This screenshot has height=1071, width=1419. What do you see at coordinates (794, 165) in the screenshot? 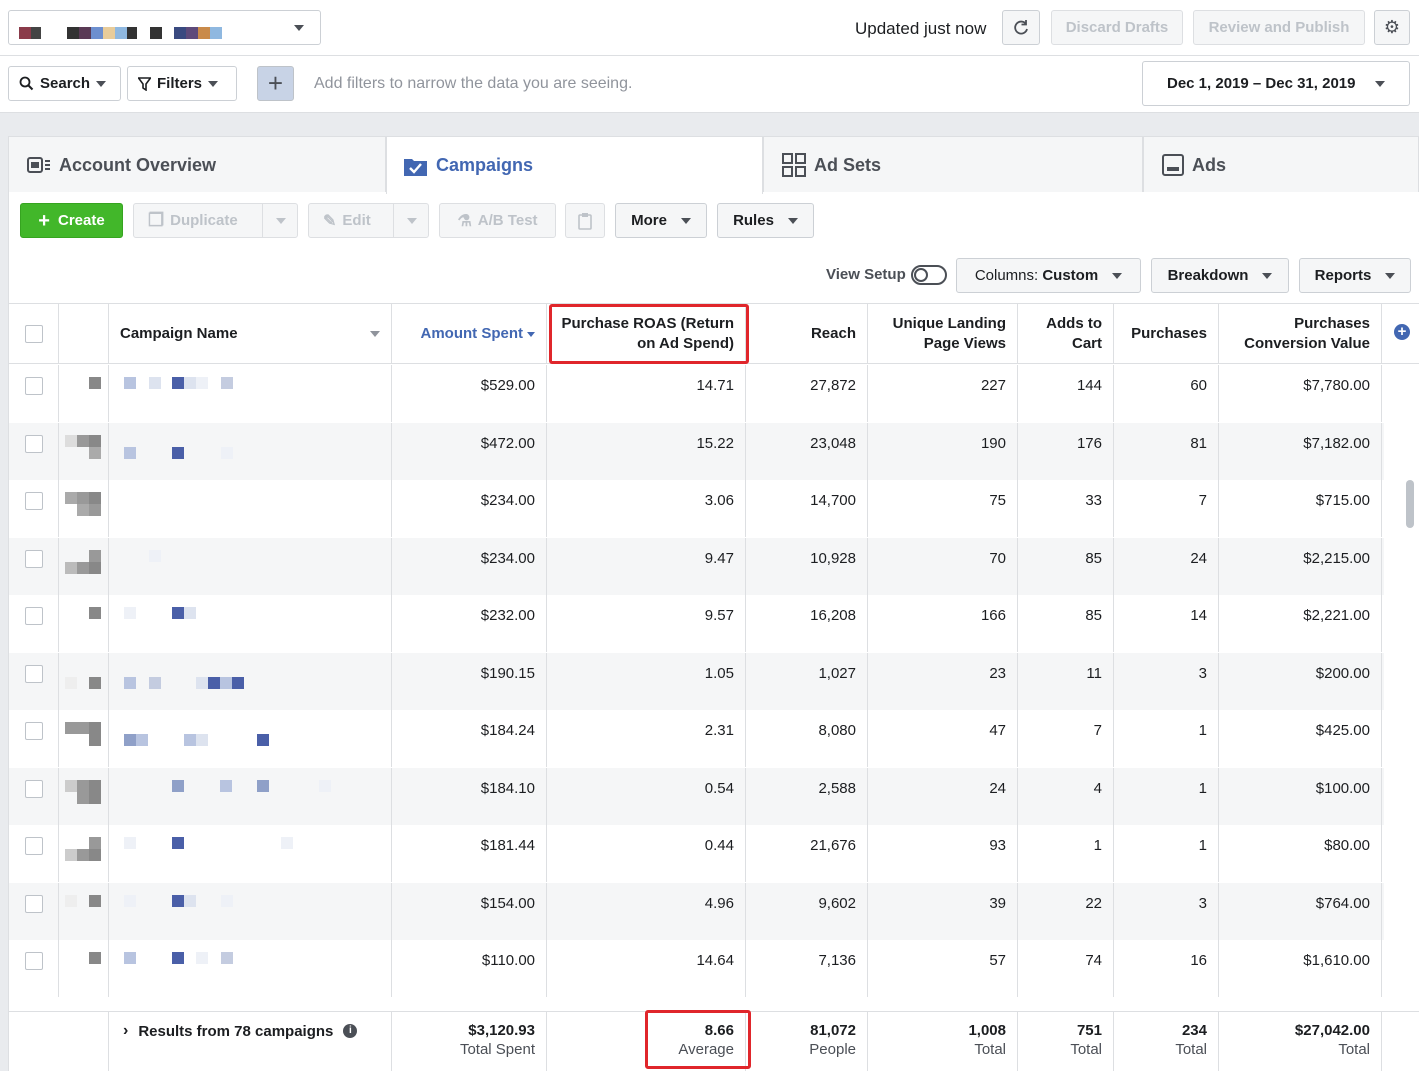
I see `grid-icon` at bounding box center [794, 165].